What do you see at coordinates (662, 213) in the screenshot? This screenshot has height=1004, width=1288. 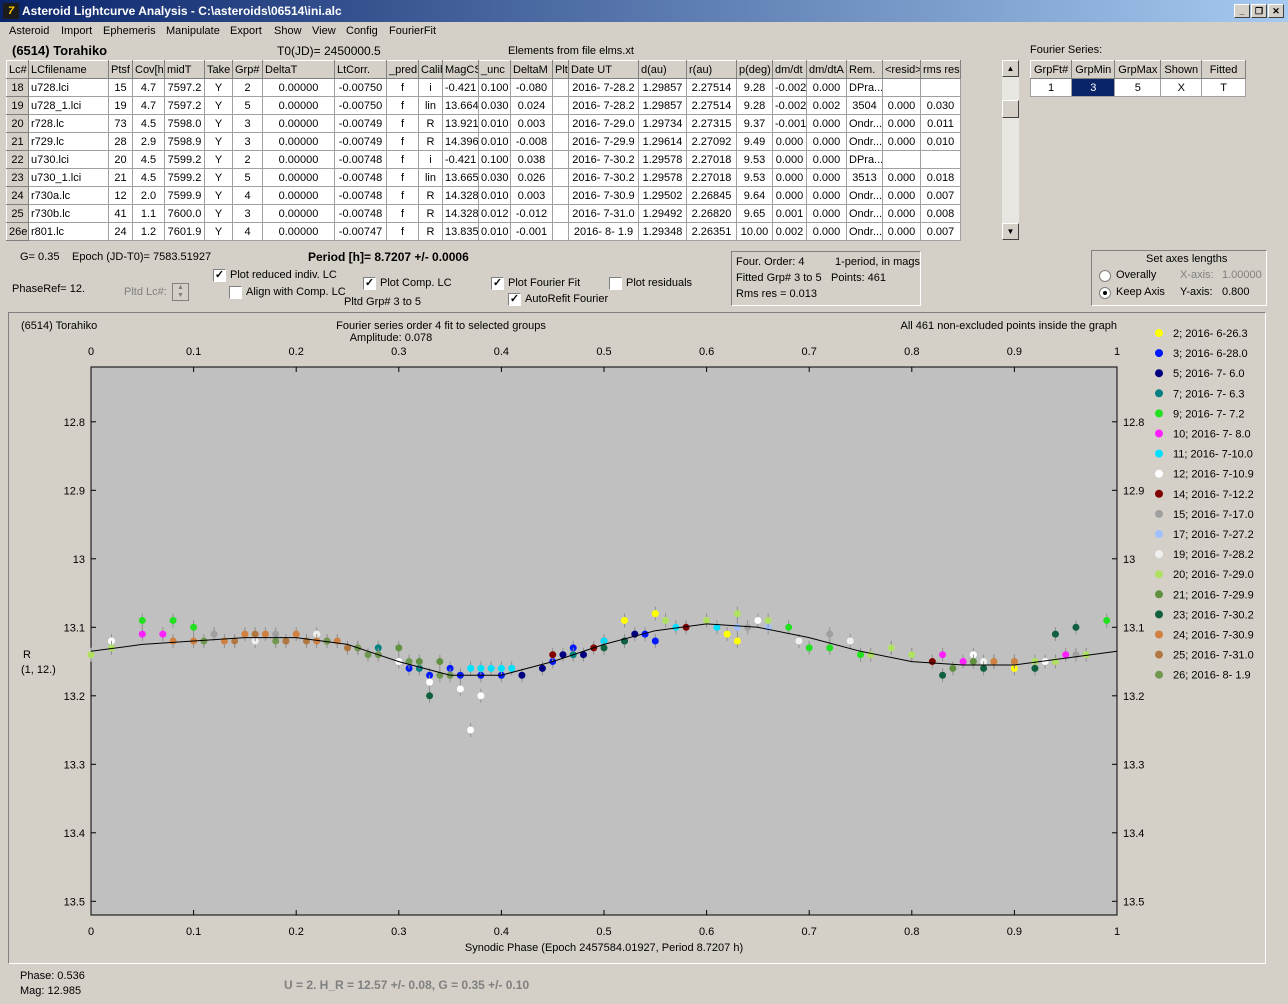 I see `table-cell: 1.29492` at bounding box center [662, 213].